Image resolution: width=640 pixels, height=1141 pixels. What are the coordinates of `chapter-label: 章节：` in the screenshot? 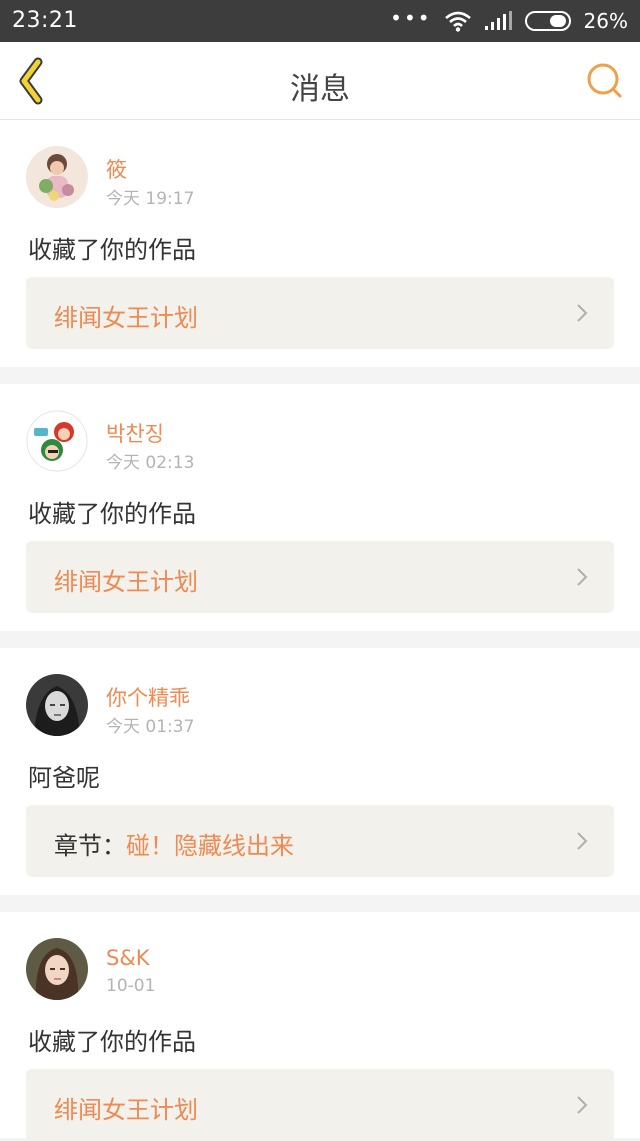 It's located at (90, 846).